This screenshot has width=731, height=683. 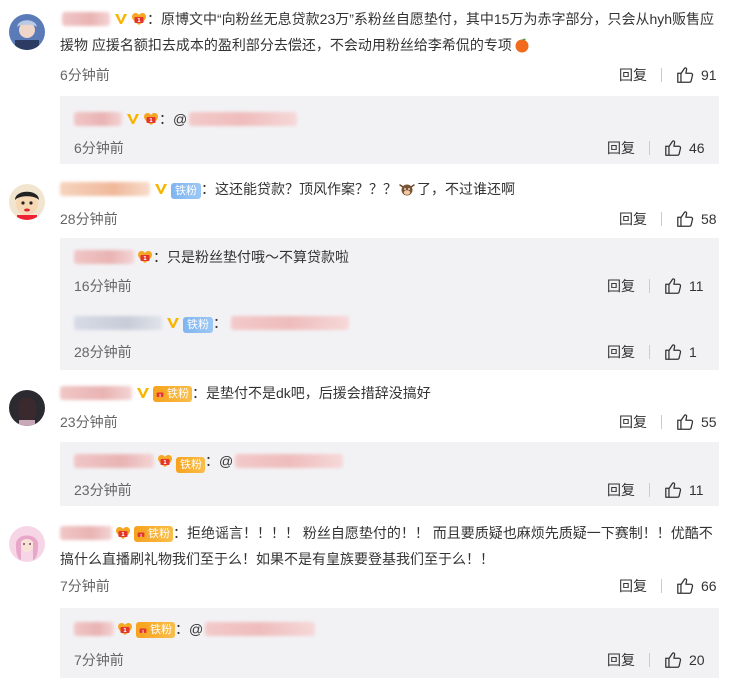 I want to click on like-count: 46, so click(x=697, y=148).